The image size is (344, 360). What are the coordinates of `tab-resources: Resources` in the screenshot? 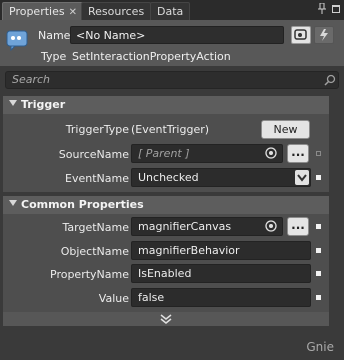 It's located at (116, 11).